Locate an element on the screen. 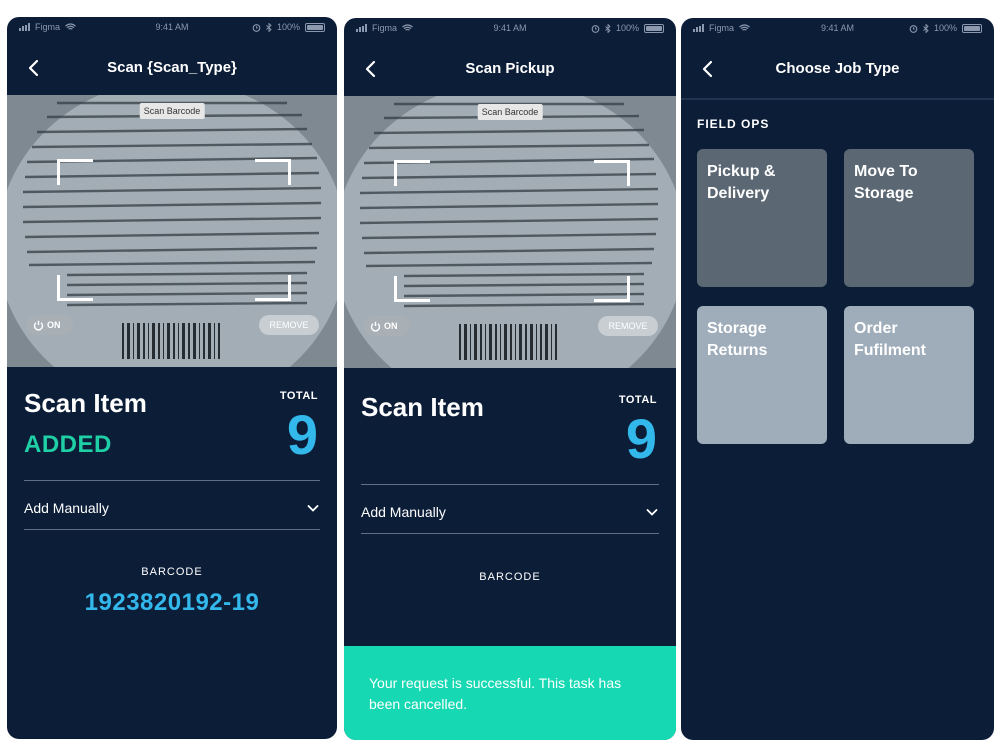 Image resolution: width=1000 pixels, height=750 pixels. tile-label-line2: Delivery is located at coordinates (738, 193).